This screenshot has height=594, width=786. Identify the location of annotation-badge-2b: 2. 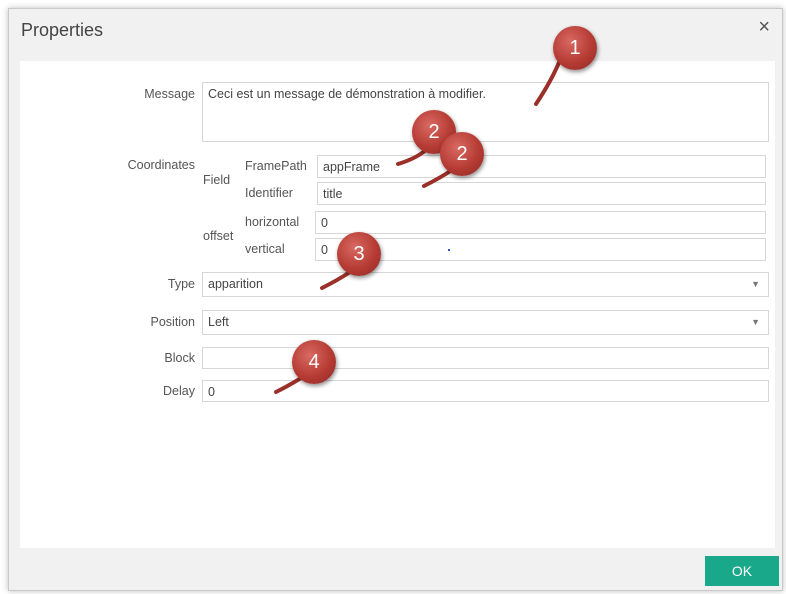
(462, 154).